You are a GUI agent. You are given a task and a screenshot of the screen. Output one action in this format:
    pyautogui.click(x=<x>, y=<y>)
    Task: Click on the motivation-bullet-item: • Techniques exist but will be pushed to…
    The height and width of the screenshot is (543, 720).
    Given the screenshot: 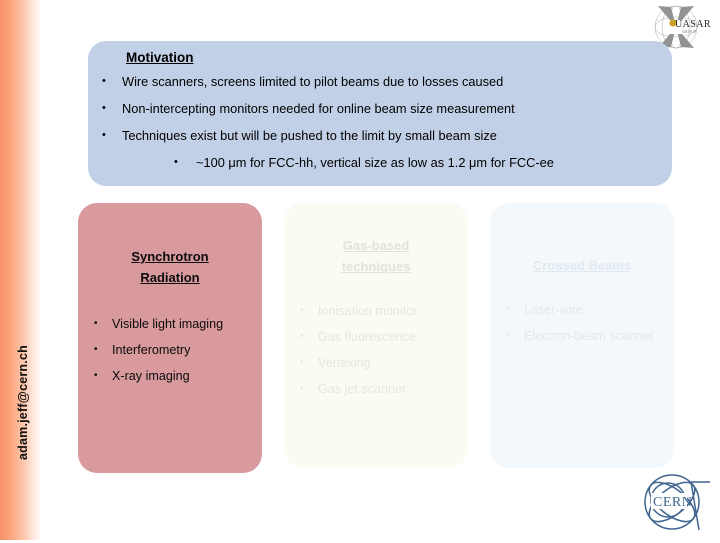 What is the action you would take?
    pyautogui.click(x=380, y=135)
    